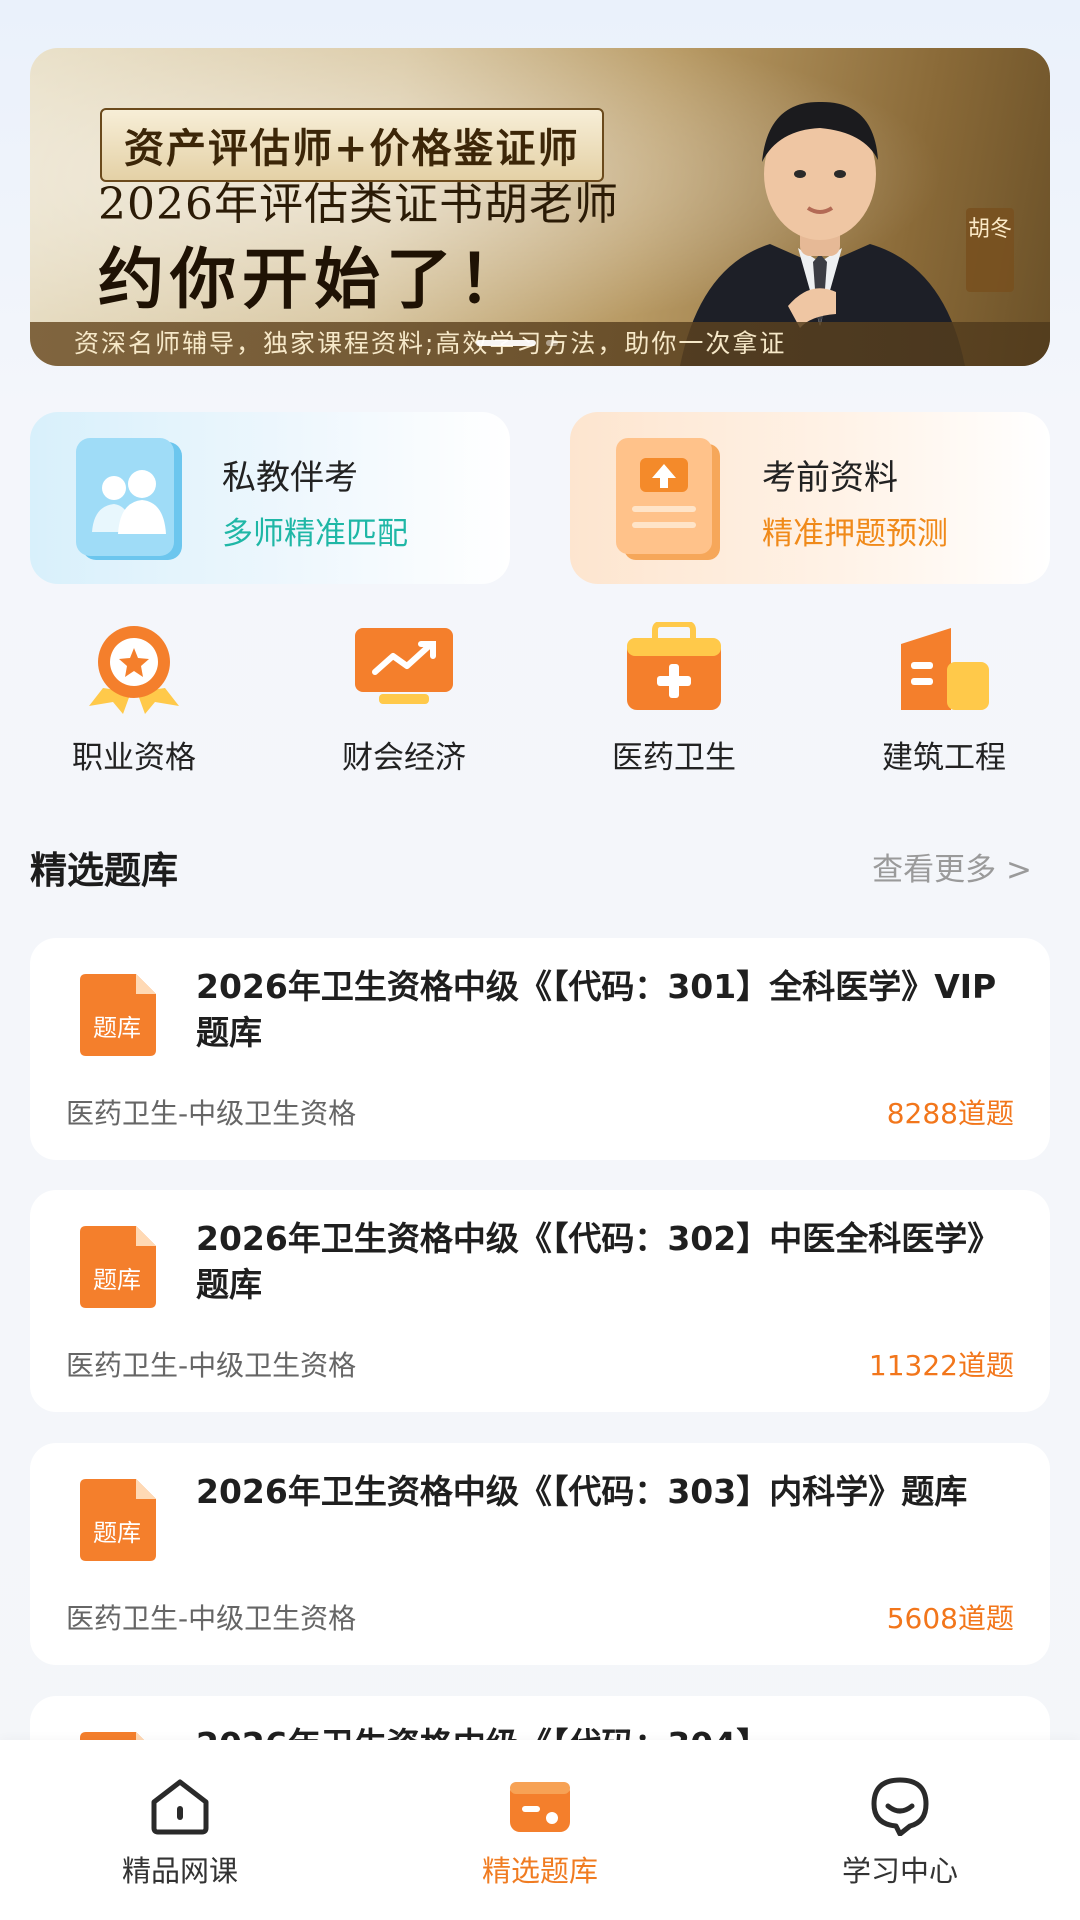 The image size is (1080, 1920). I want to click on teacher-photo, so click(822, 233).